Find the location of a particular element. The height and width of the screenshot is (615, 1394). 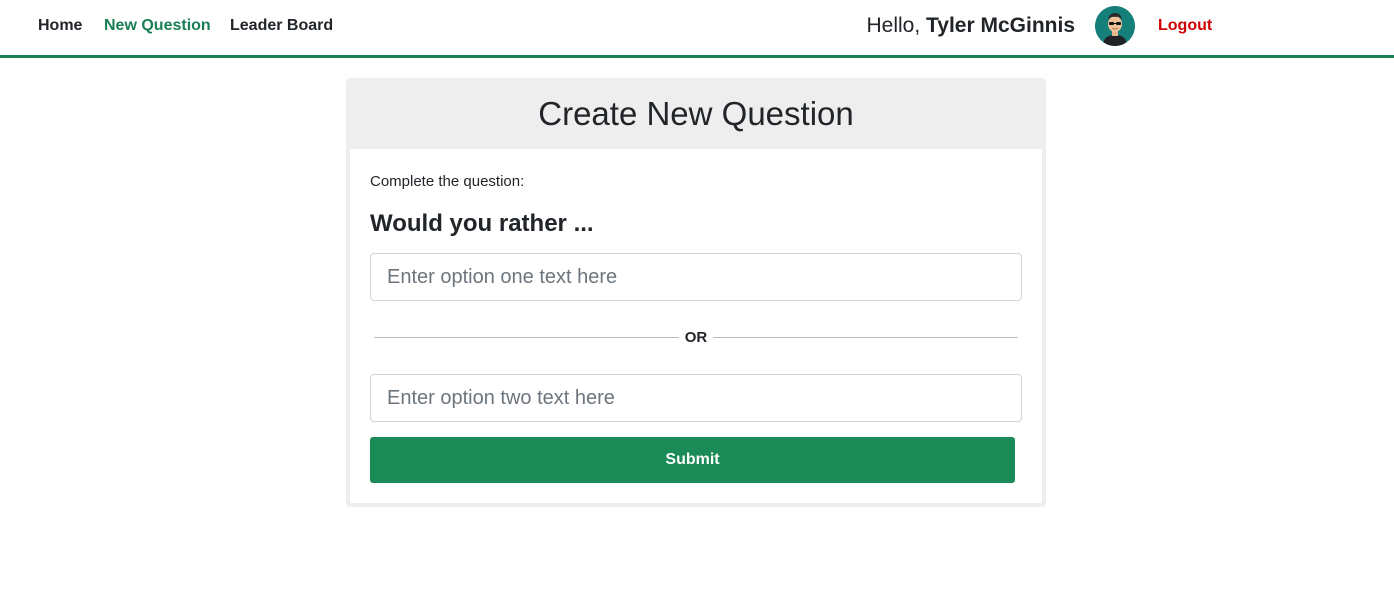

complete-question-label: Complete the question: is located at coordinates (447, 181).